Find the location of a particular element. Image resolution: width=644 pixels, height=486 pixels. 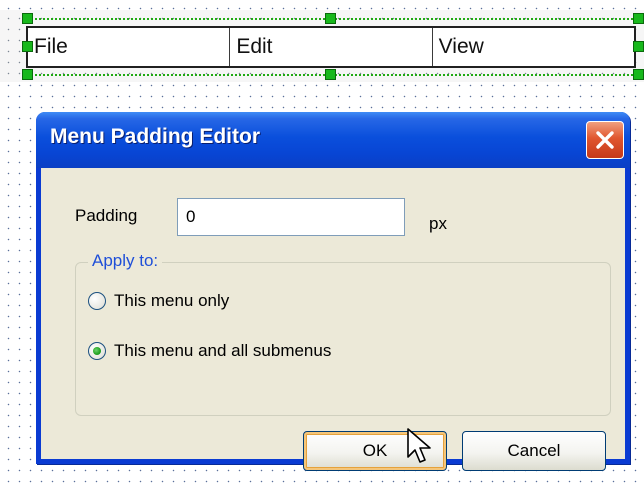

option-this-menu-only: This menu only is located at coordinates (158, 301).